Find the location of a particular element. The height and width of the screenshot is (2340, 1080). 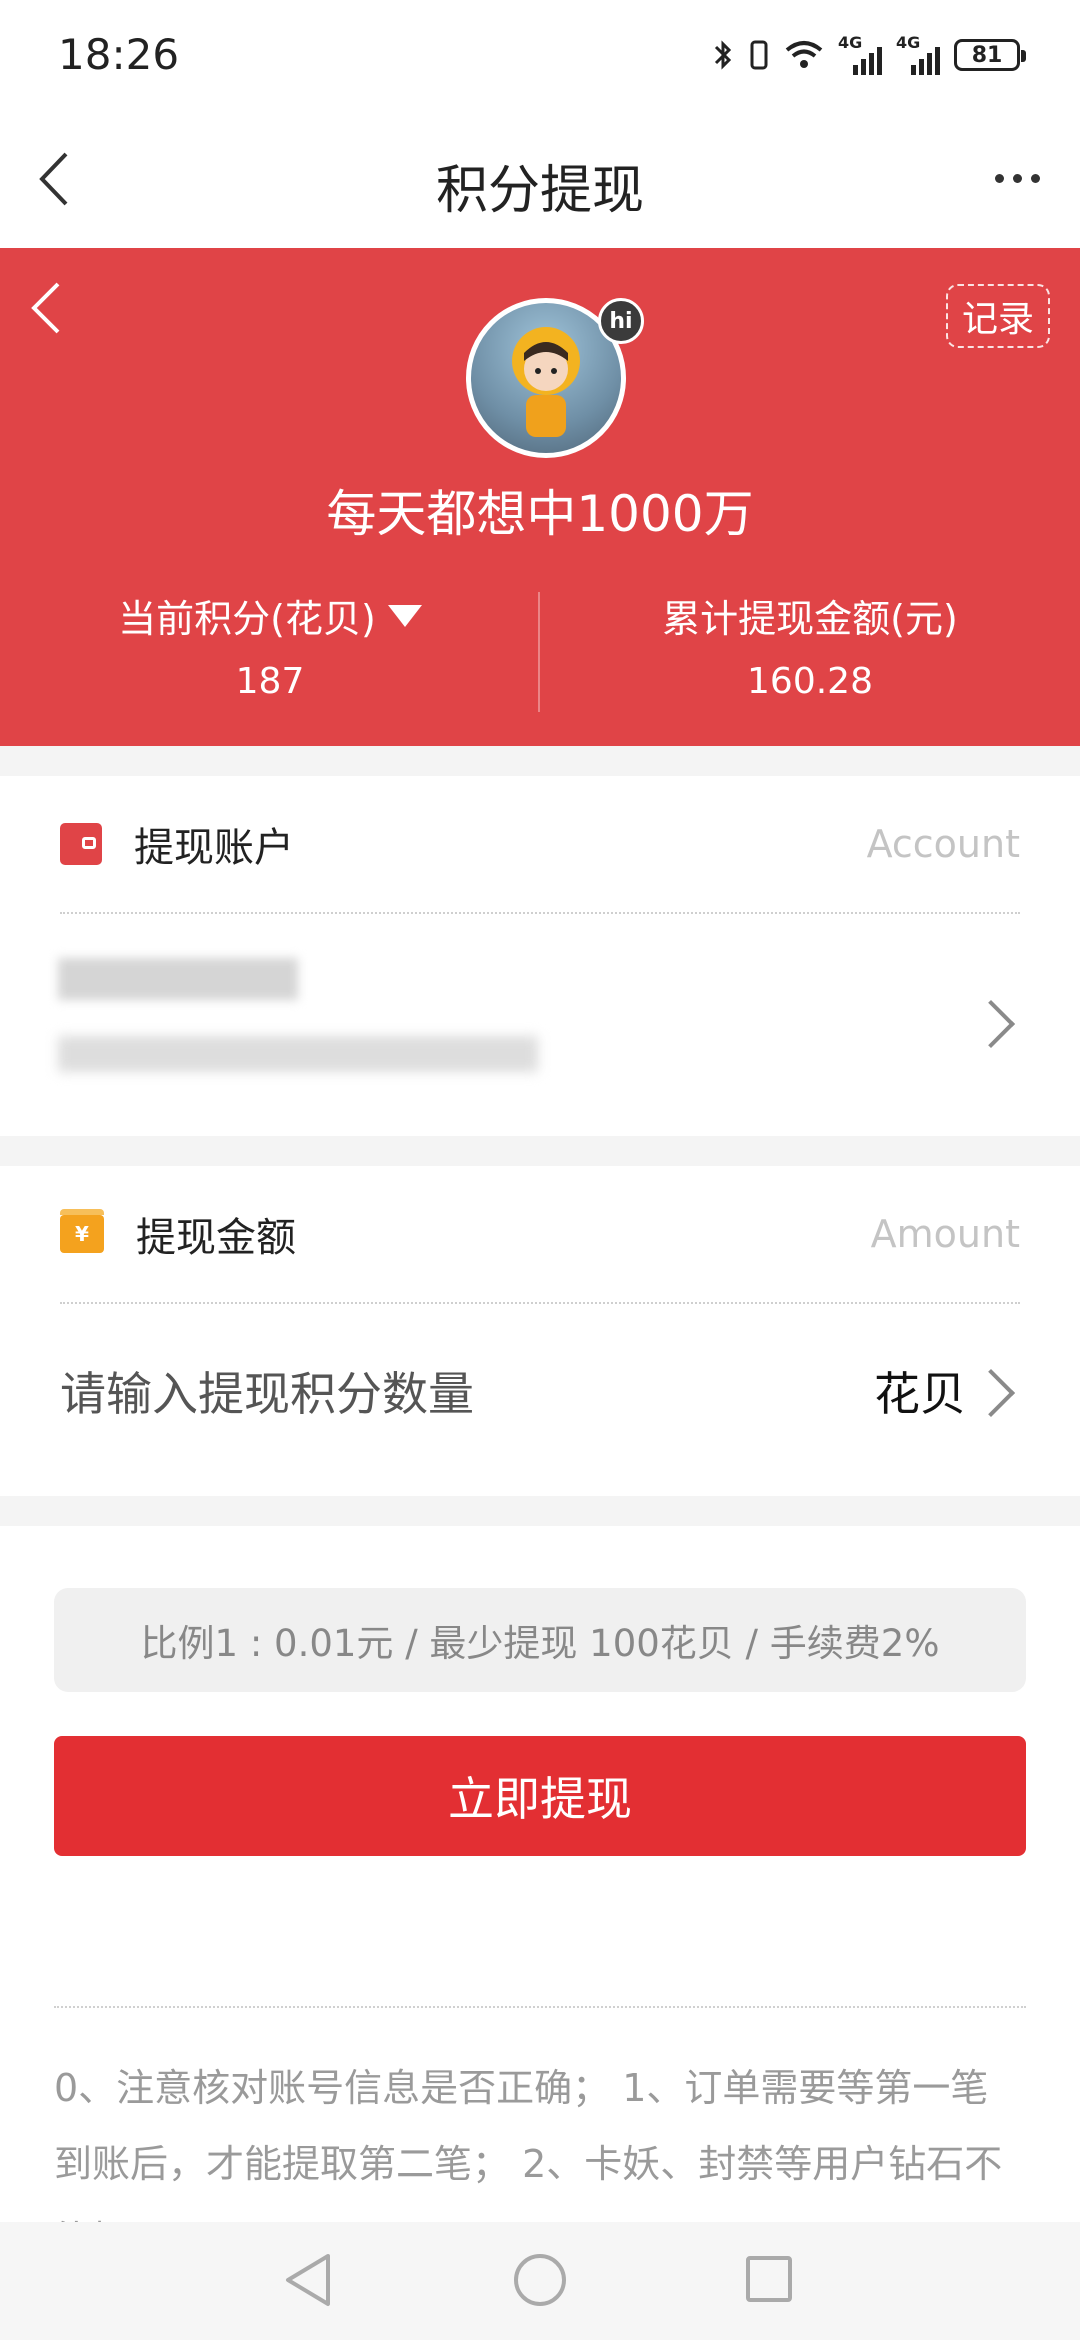

nav-bar: 积分提现 is located at coordinates (540, 178).